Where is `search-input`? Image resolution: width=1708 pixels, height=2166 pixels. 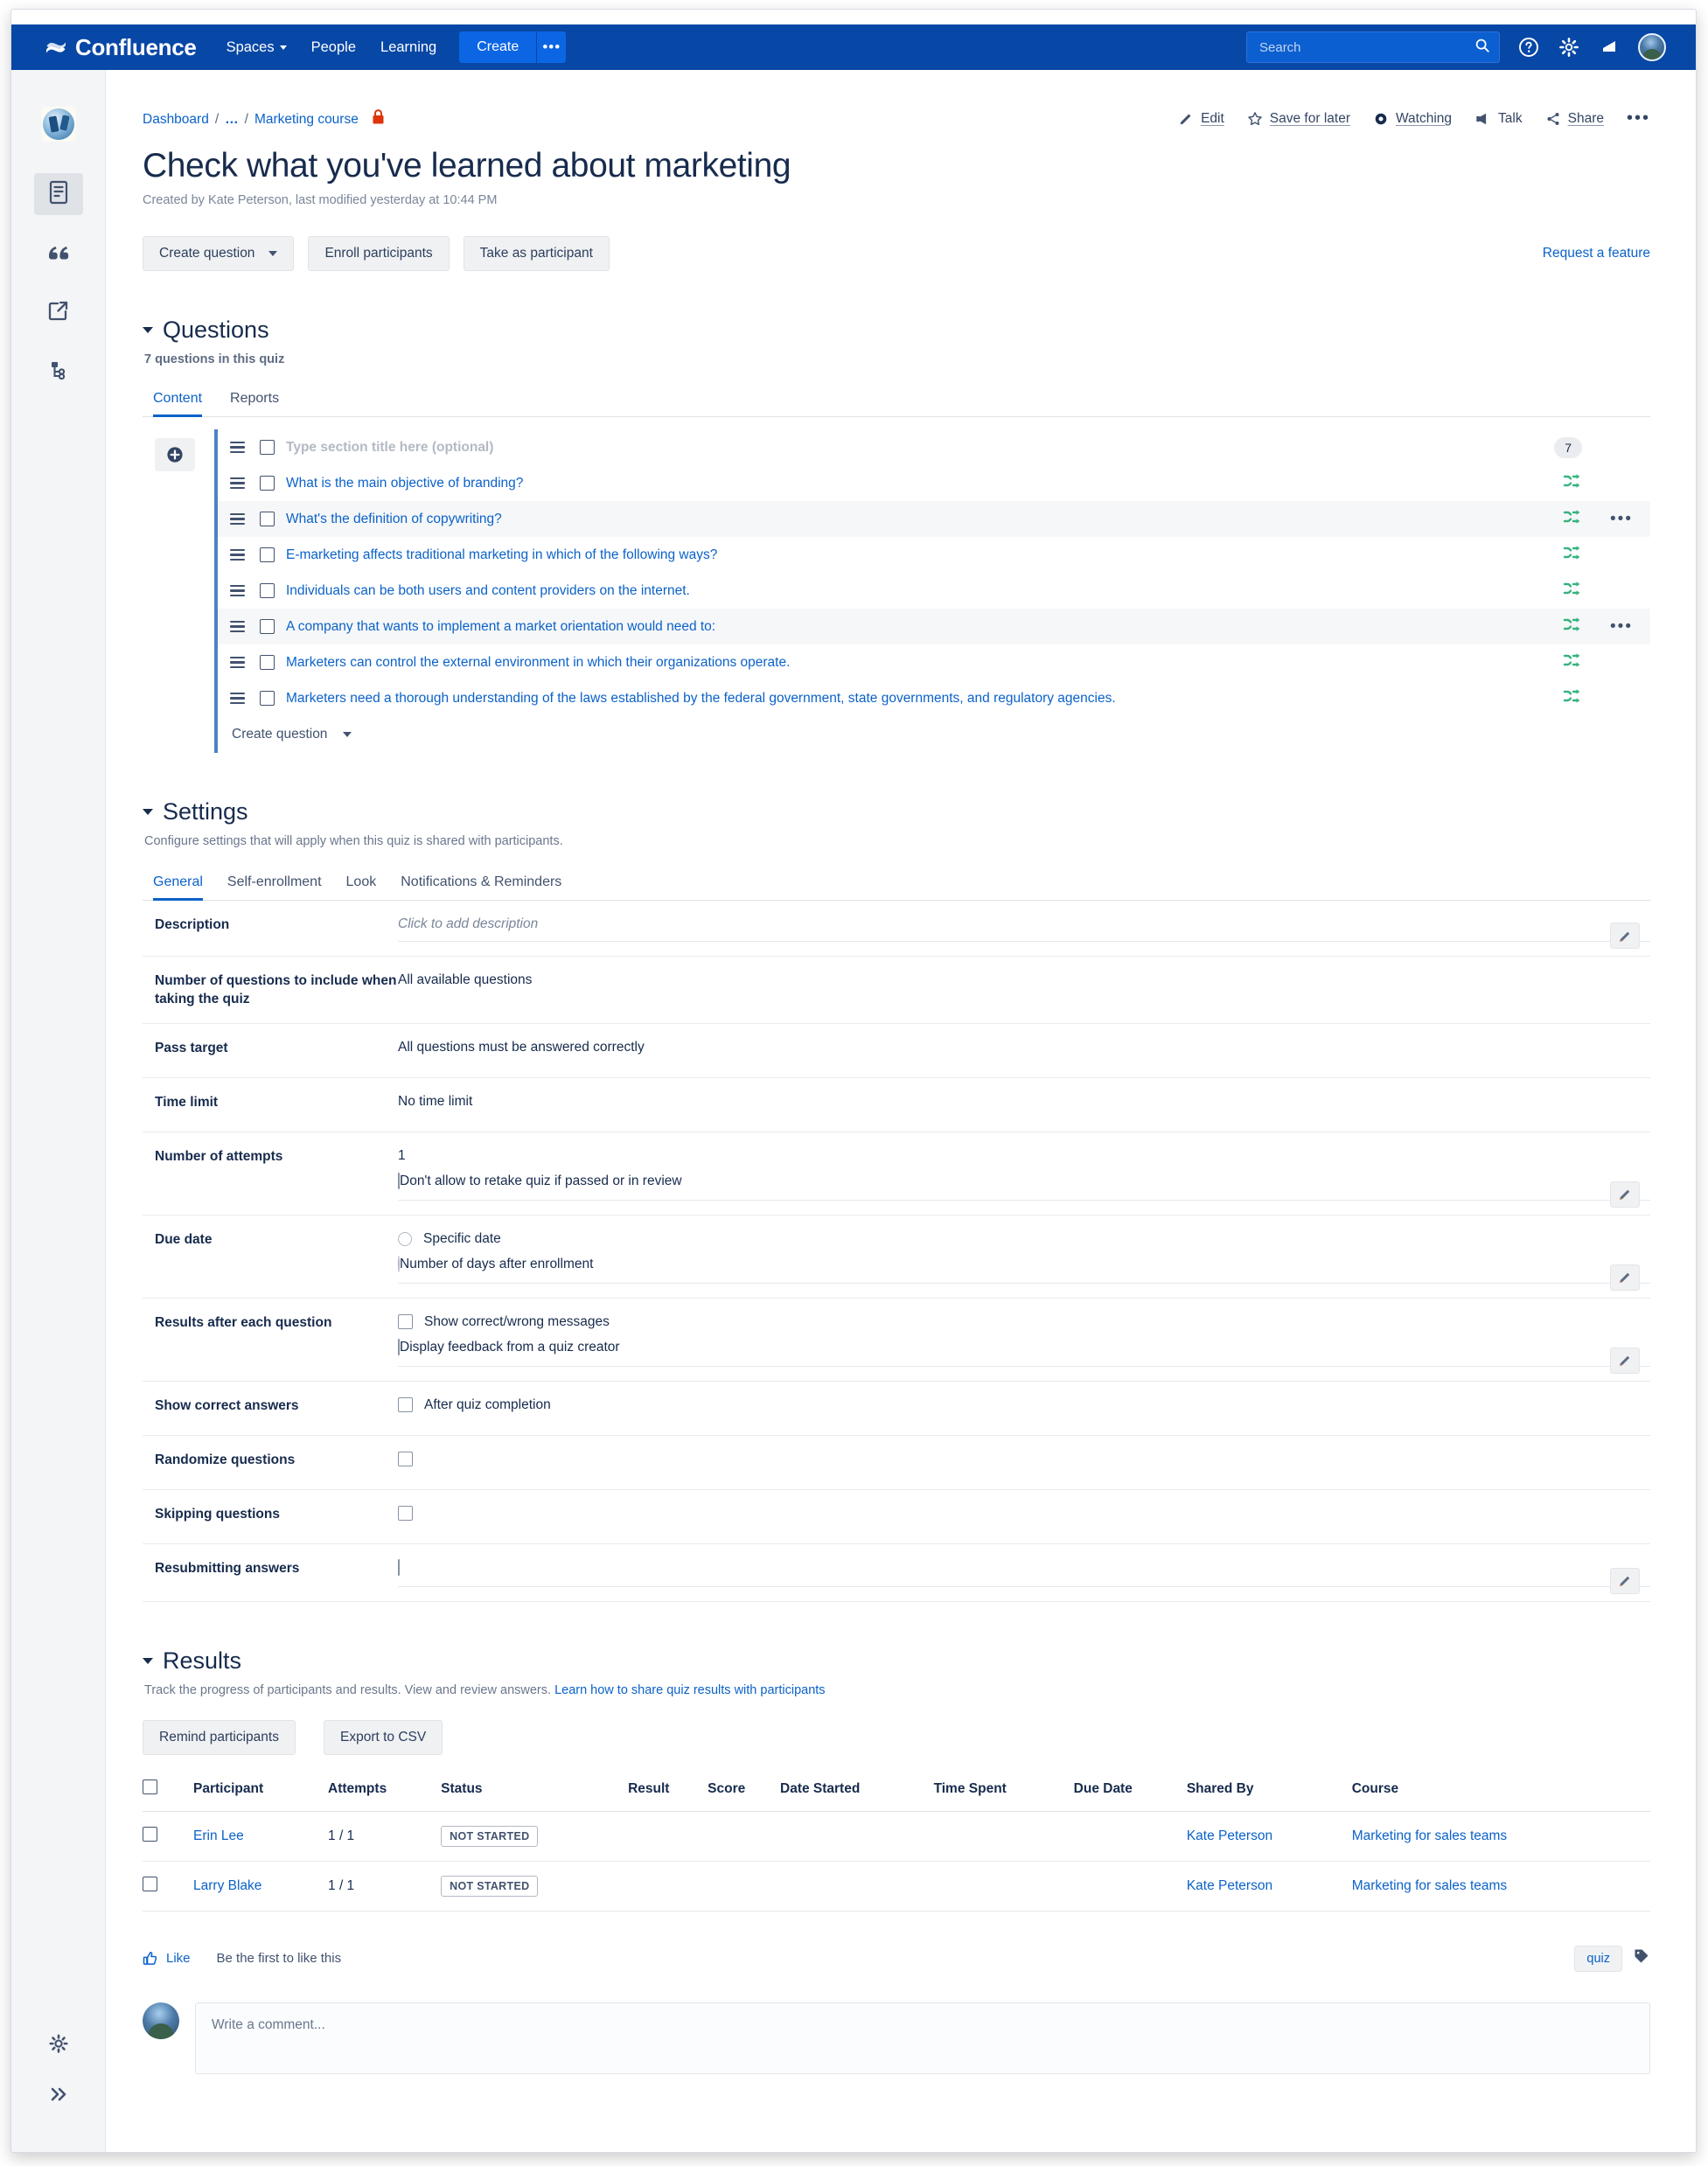 search-input is located at coordinates (1366, 47).